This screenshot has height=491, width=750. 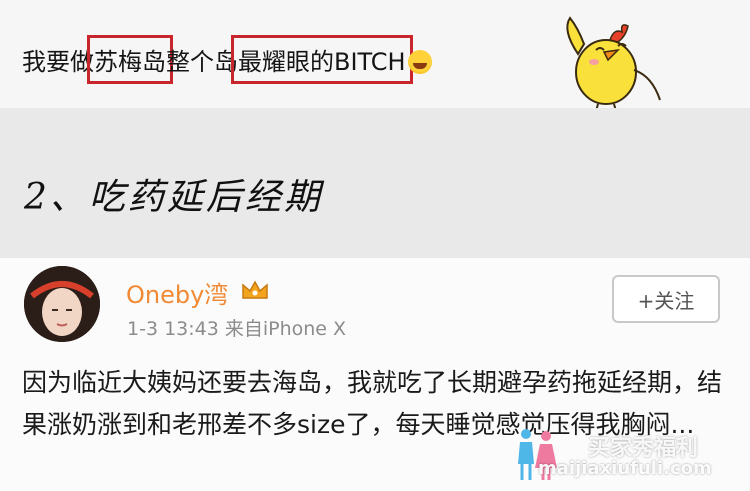 What do you see at coordinates (177, 292) in the screenshot?
I see `post-username: Oneby湾` at bounding box center [177, 292].